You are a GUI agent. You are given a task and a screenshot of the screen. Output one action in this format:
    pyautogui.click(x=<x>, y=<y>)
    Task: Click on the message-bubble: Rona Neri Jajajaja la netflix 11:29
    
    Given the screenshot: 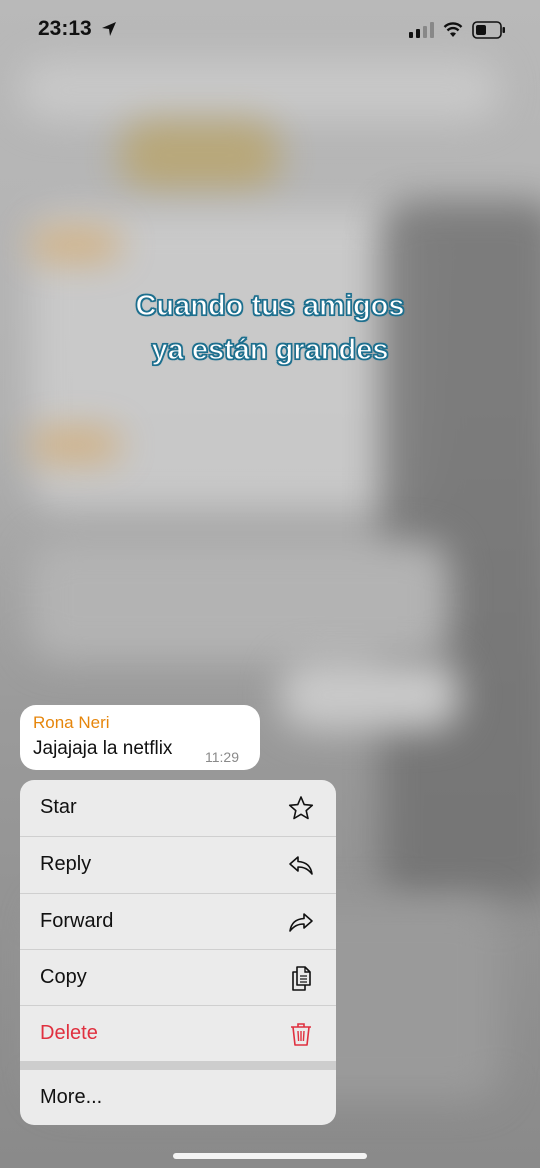 What is the action you would take?
    pyautogui.click(x=140, y=737)
    